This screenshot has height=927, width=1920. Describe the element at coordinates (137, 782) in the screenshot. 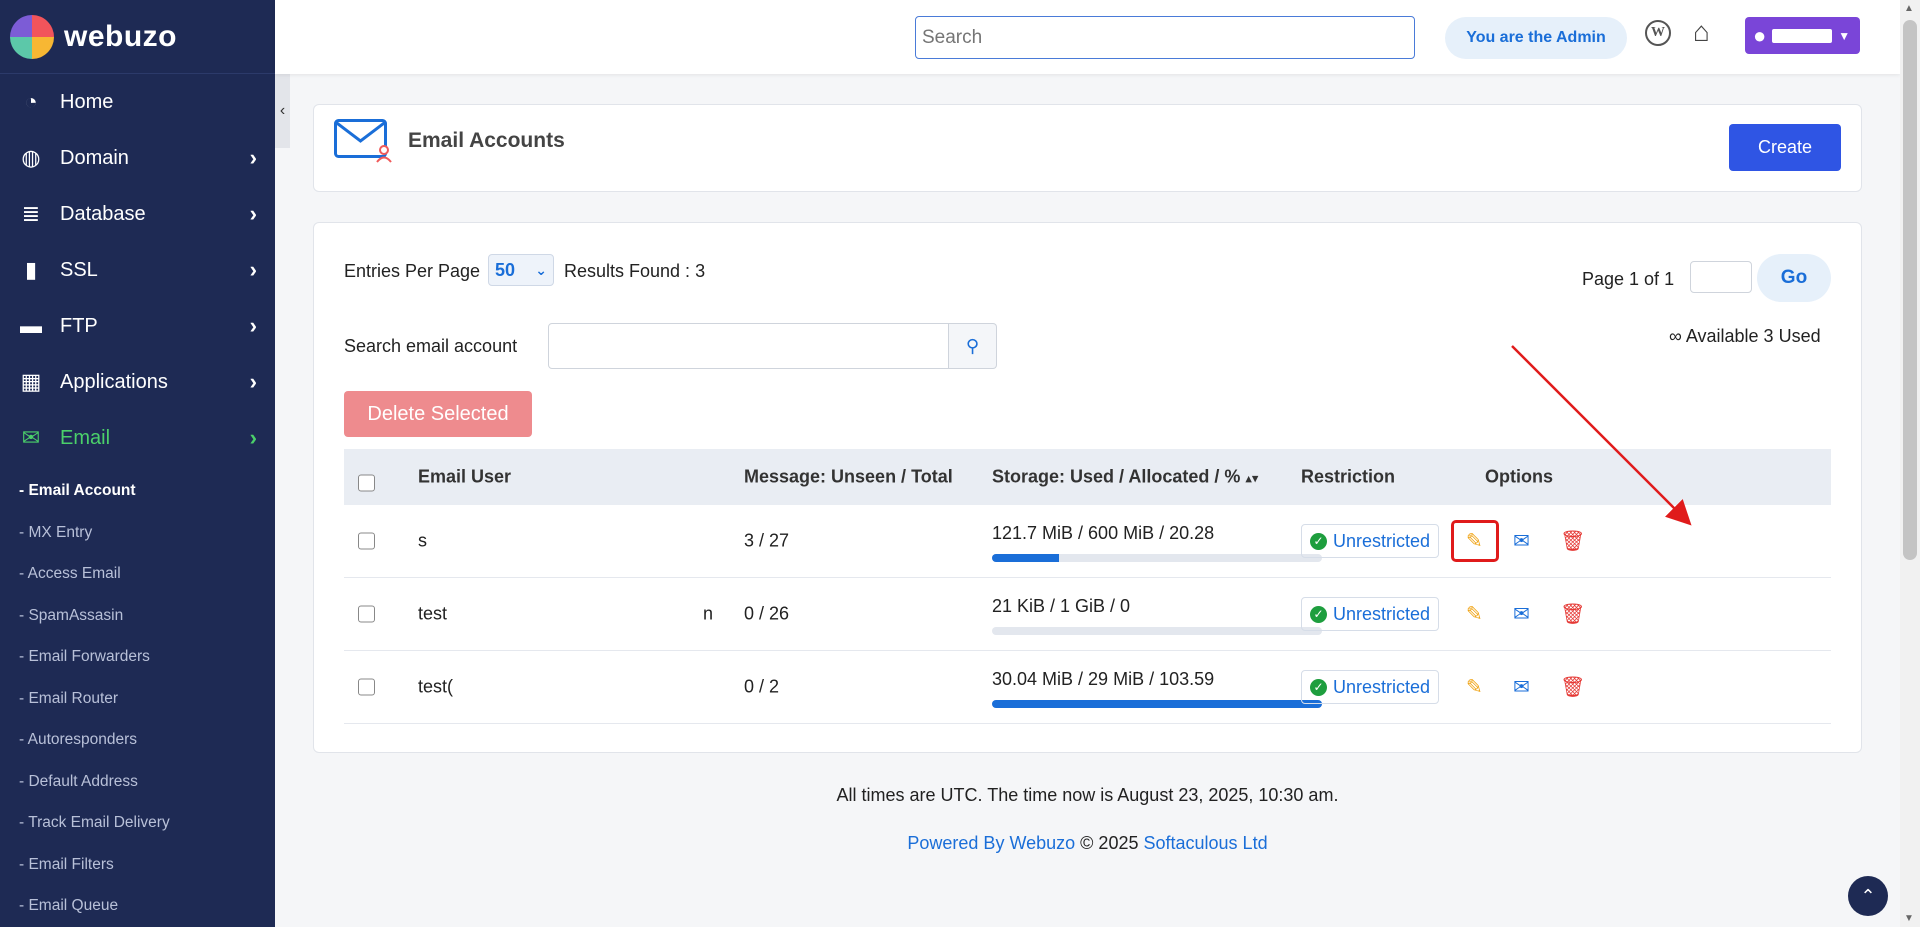

I see `submenu-default-address: - Default Address` at that location.